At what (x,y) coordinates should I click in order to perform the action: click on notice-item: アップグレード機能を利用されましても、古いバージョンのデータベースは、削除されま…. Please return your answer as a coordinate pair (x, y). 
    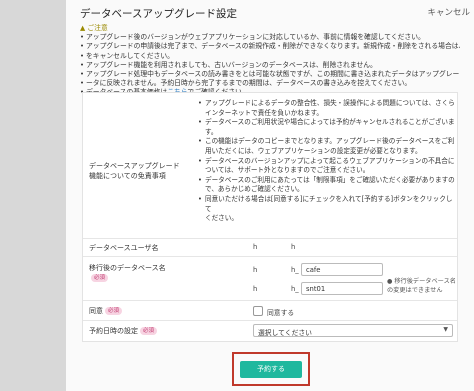
    Looking at the image, I should click on (270, 65).